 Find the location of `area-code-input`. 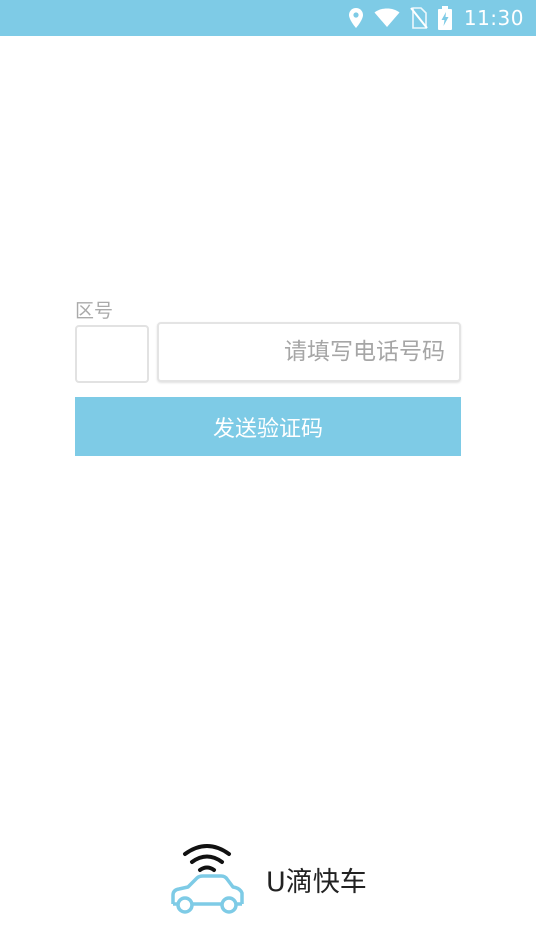

area-code-input is located at coordinates (112, 354).